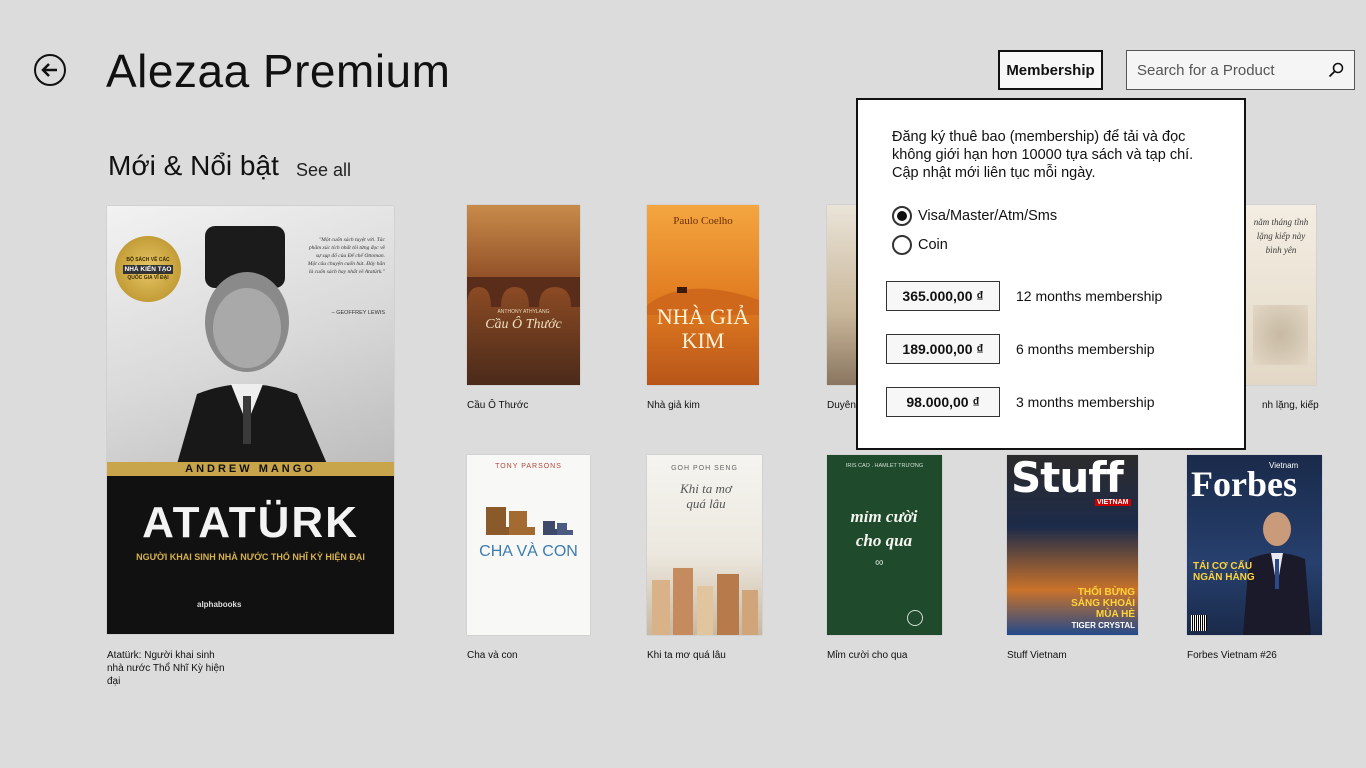 This screenshot has height=768, width=1366. Describe the element at coordinates (673, 405) in the screenshot. I see `book-caption: Nhà giả kim` at that location.